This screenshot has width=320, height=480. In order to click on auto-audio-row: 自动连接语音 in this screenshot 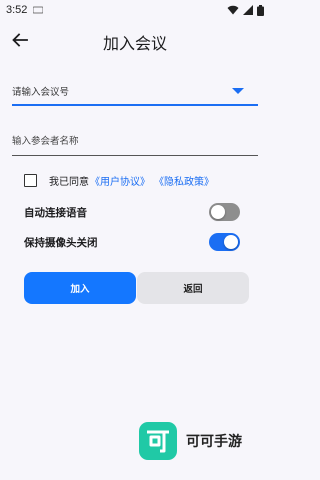, I will do `click(132, 212)`.